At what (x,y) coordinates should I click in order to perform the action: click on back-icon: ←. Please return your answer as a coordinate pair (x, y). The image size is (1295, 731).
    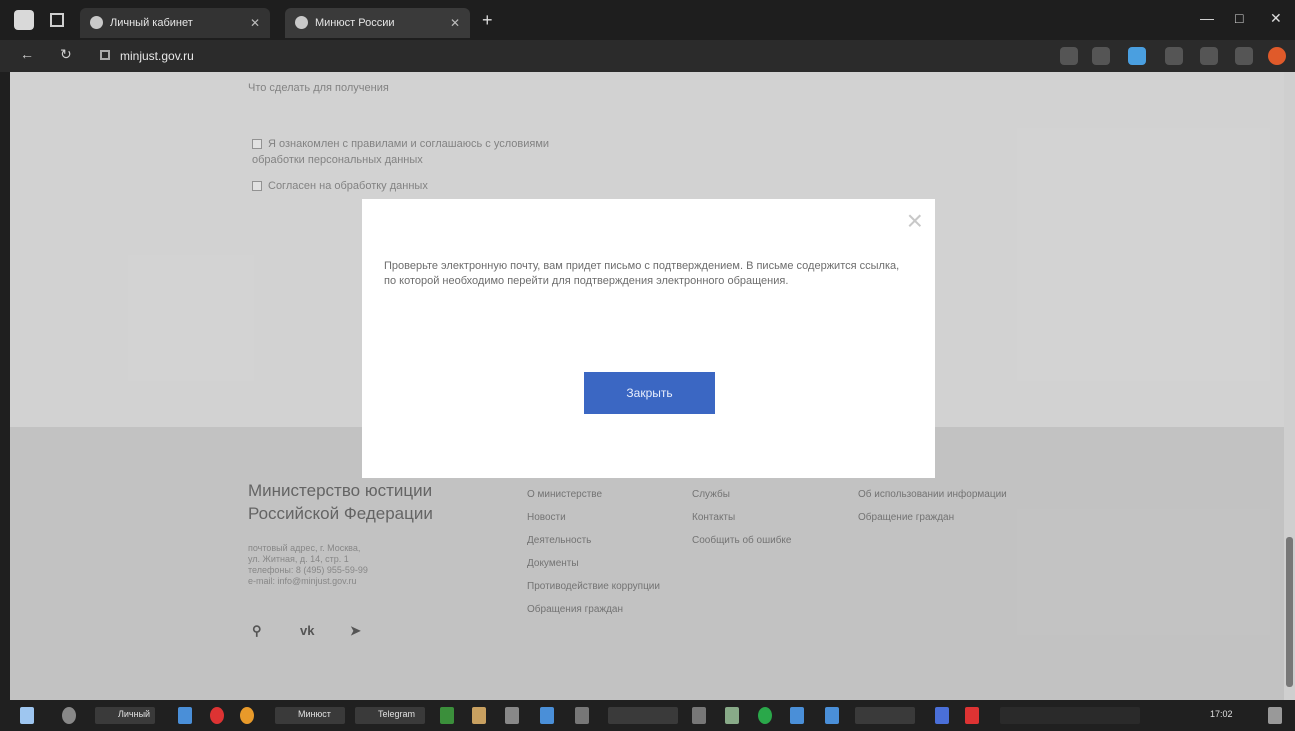
    Looking at the image, I should click on (27, 54).